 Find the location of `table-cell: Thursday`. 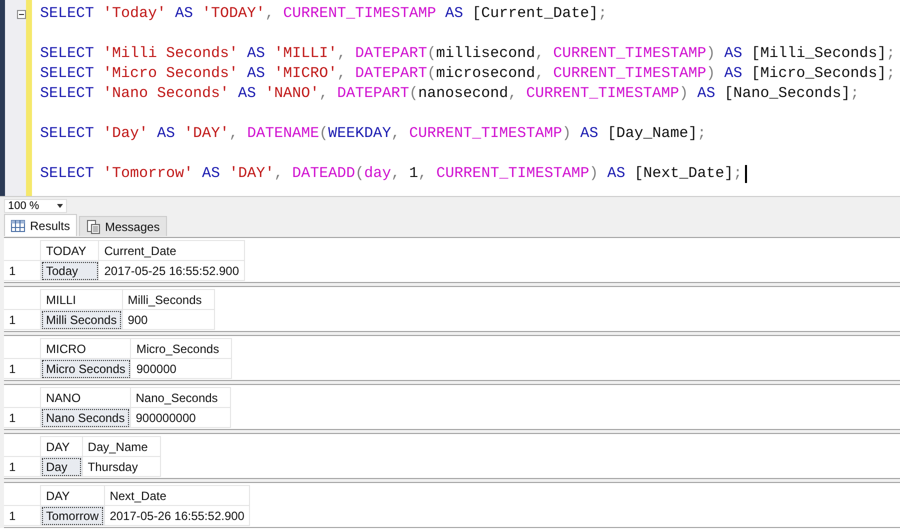

table-cell: Thursday is located at coordinates (121, 466).